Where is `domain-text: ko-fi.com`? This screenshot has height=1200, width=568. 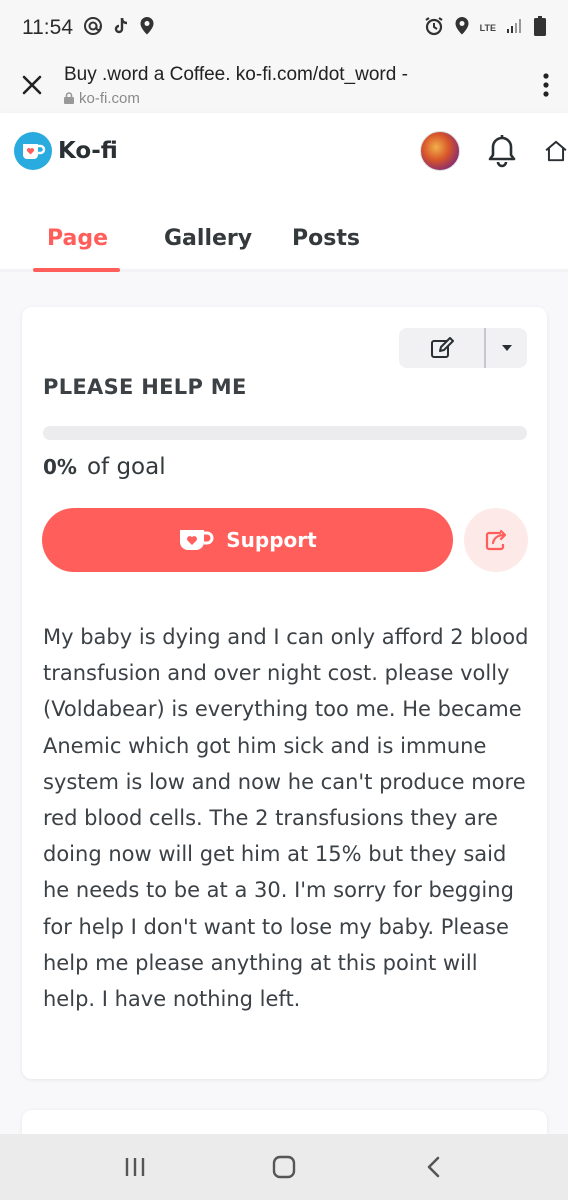
domain-text: ko-fi.com is located at coordinates (109, 98).